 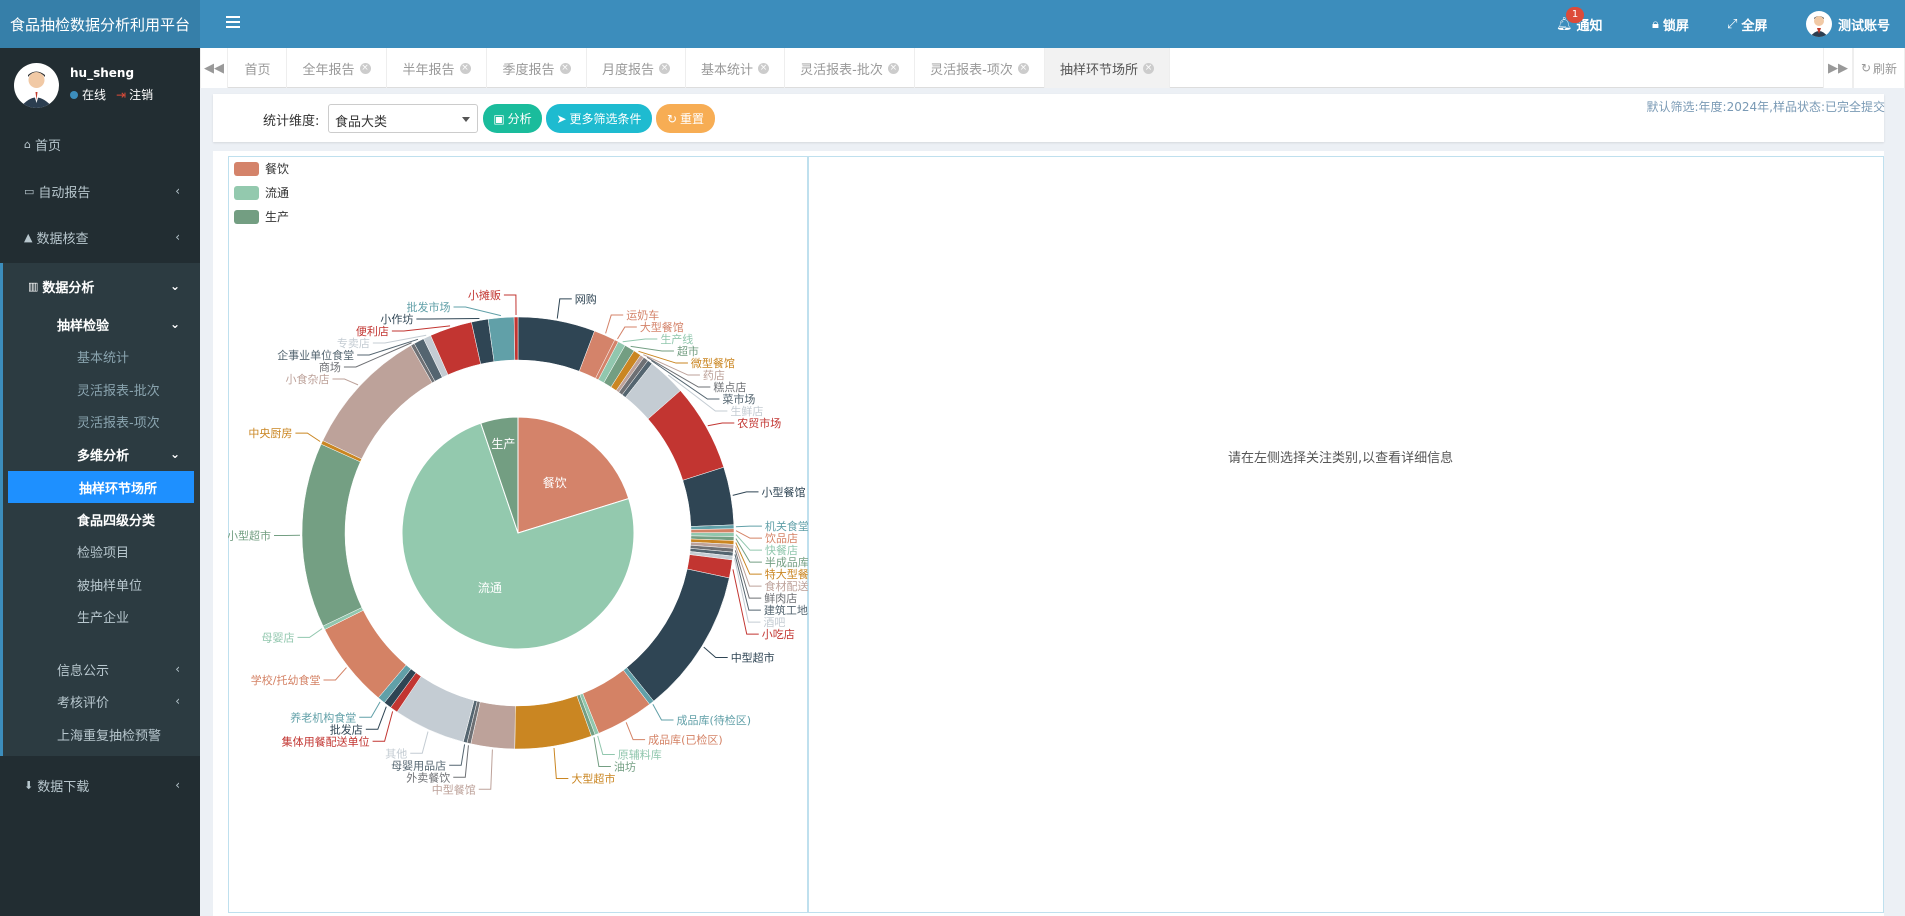 What do you see at coordinates (100, 24) in the screenshot?
I see `app-logo: 食品抽检数据分析利用平台` at bounding box center [100, 24].